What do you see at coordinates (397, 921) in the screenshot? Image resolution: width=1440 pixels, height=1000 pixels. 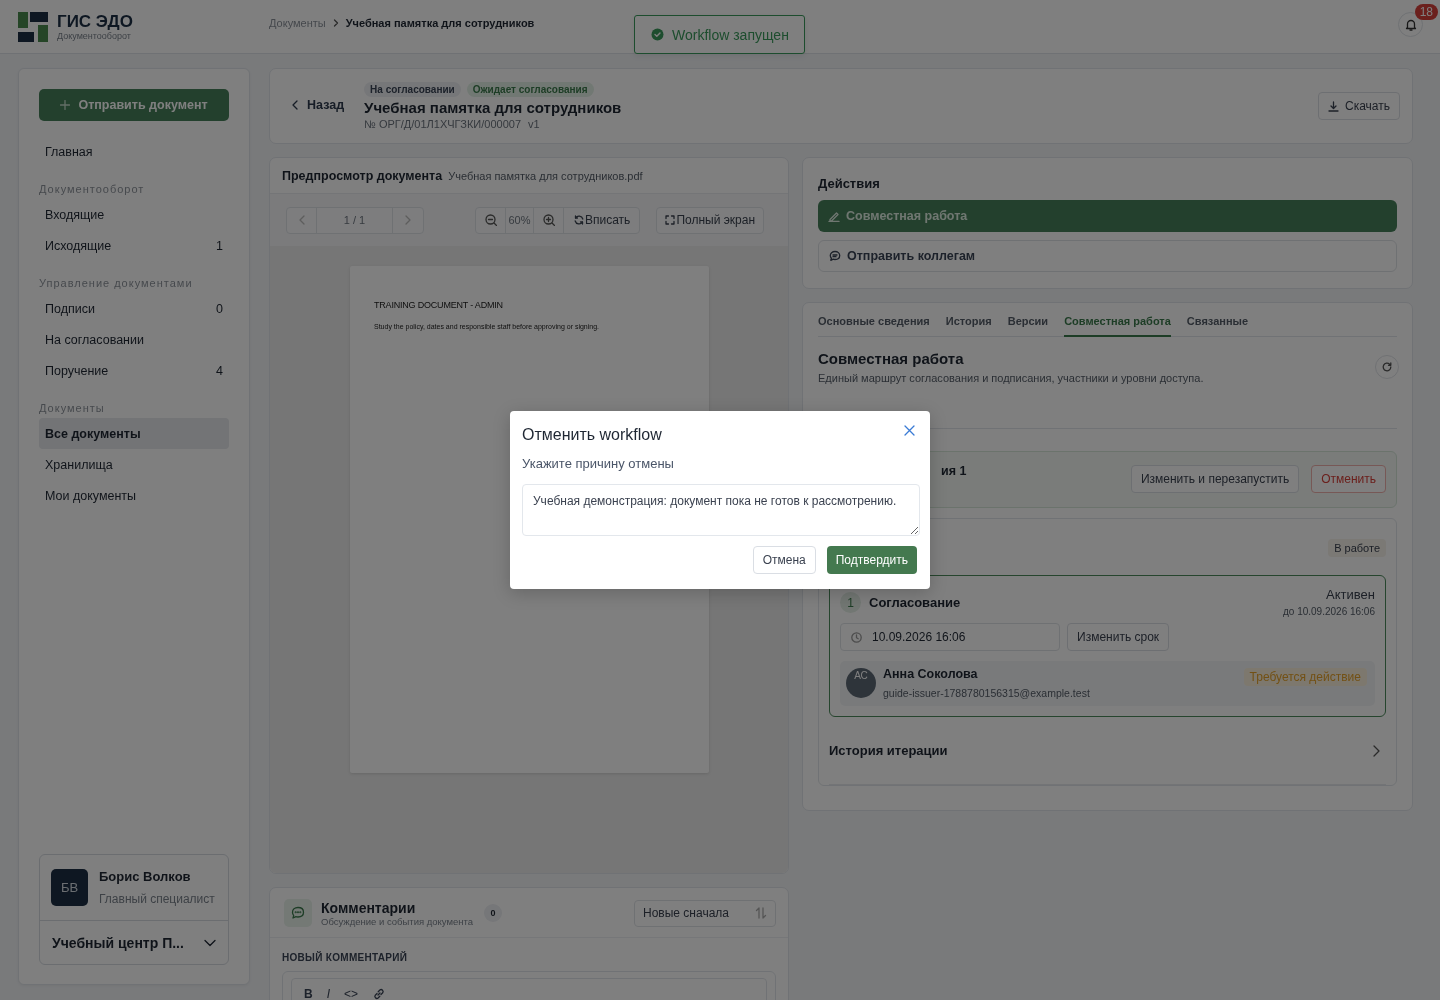 I see `panel-subtitle: Обсуждение и события документа` at bounding box center [397, 921].